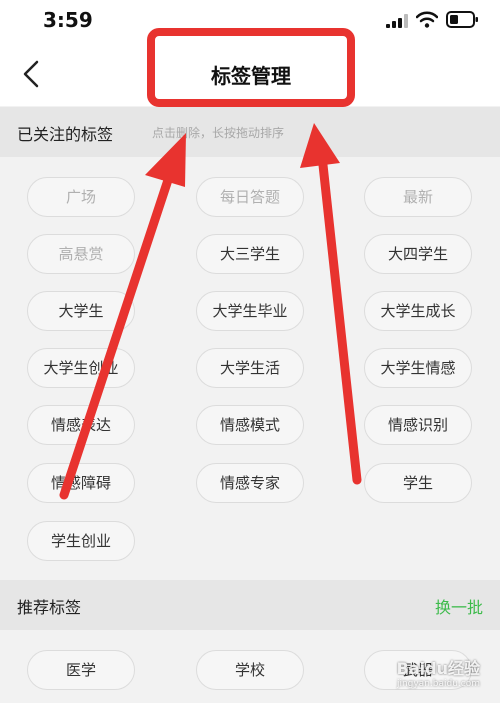  What do you see at coordinates (81, 541) in the screenshot?
I see `tag-chip: 学生创业` at bounding box center [81, 541].